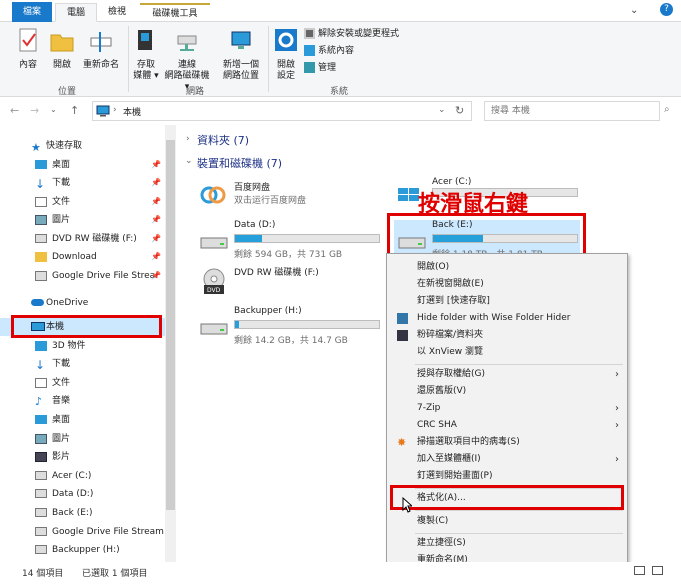  I want to click on nav-music: ♪ 音樂, so click(82, 401).